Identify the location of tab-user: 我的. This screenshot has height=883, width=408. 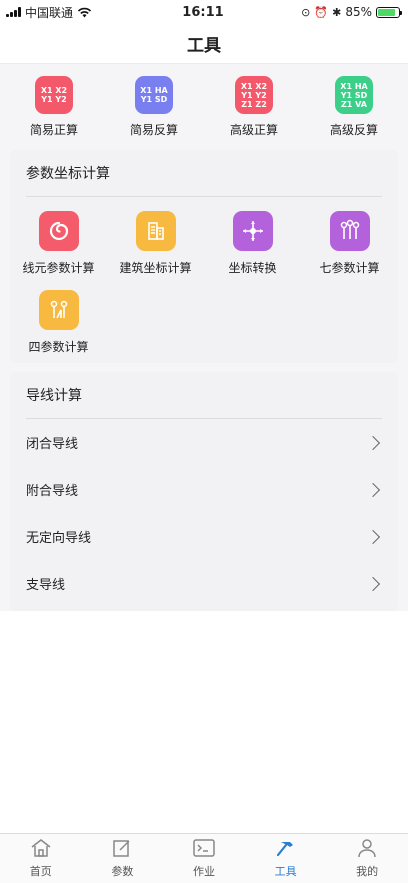
(367, 858).